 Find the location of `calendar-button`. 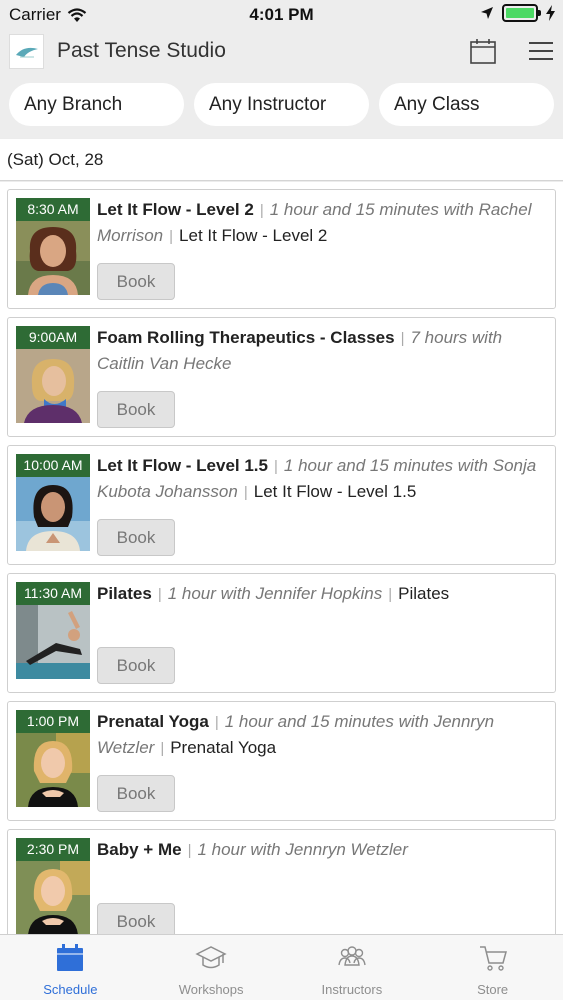

calendar-button is located at coordinates (483, 51).